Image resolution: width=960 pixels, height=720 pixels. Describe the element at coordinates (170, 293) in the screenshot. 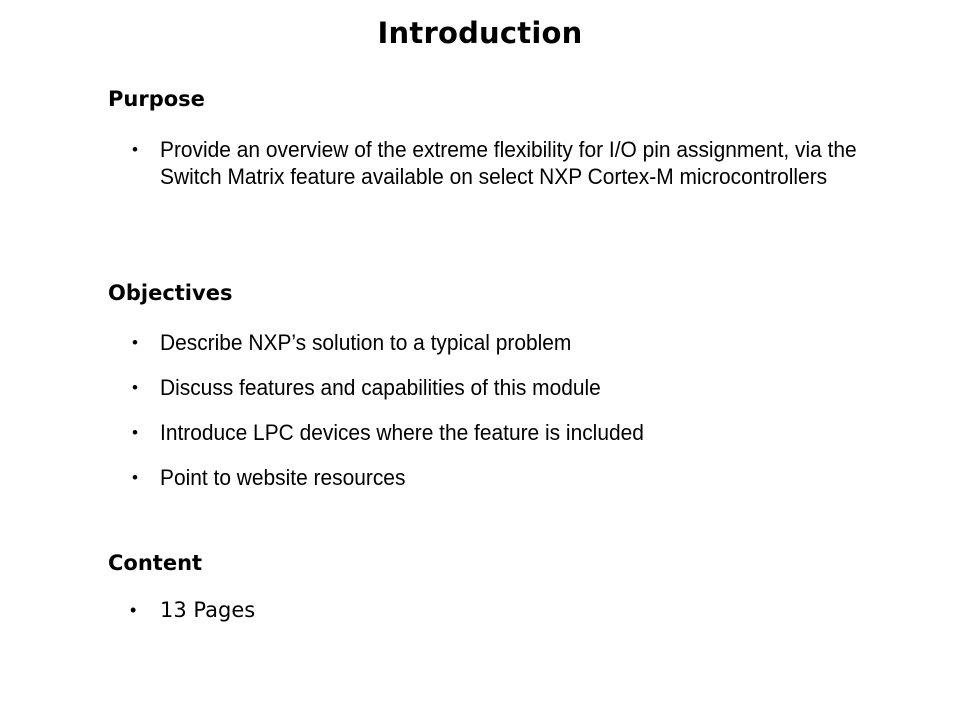

I see `section-heading-objectives: Objectives` at that location.